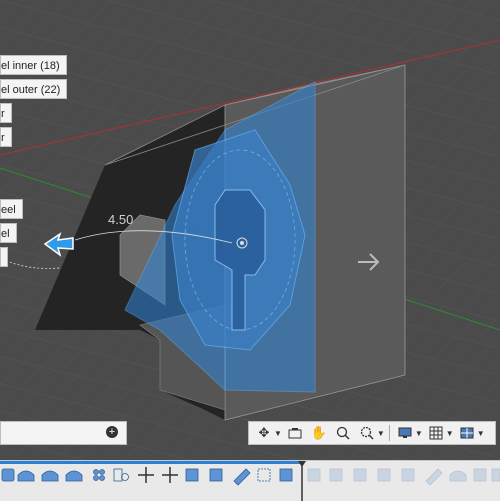 The image size is (500, 501). I want to click on timeline-feature-chamfer-icon, so click(242, 477).